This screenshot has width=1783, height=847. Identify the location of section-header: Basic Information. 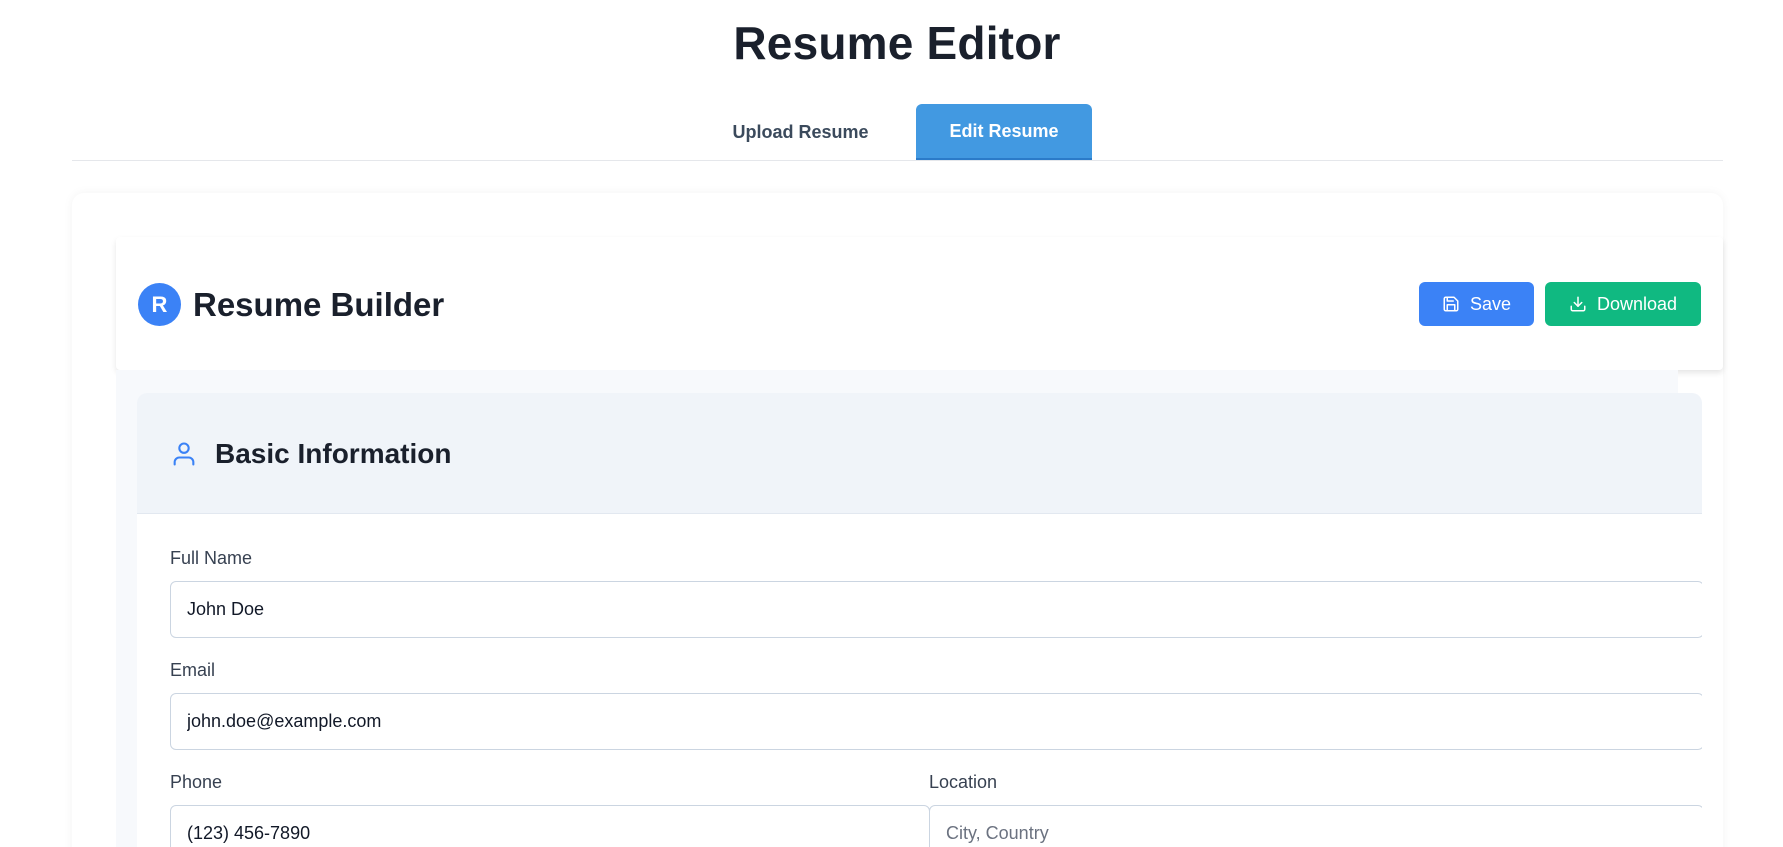
(919, 453).